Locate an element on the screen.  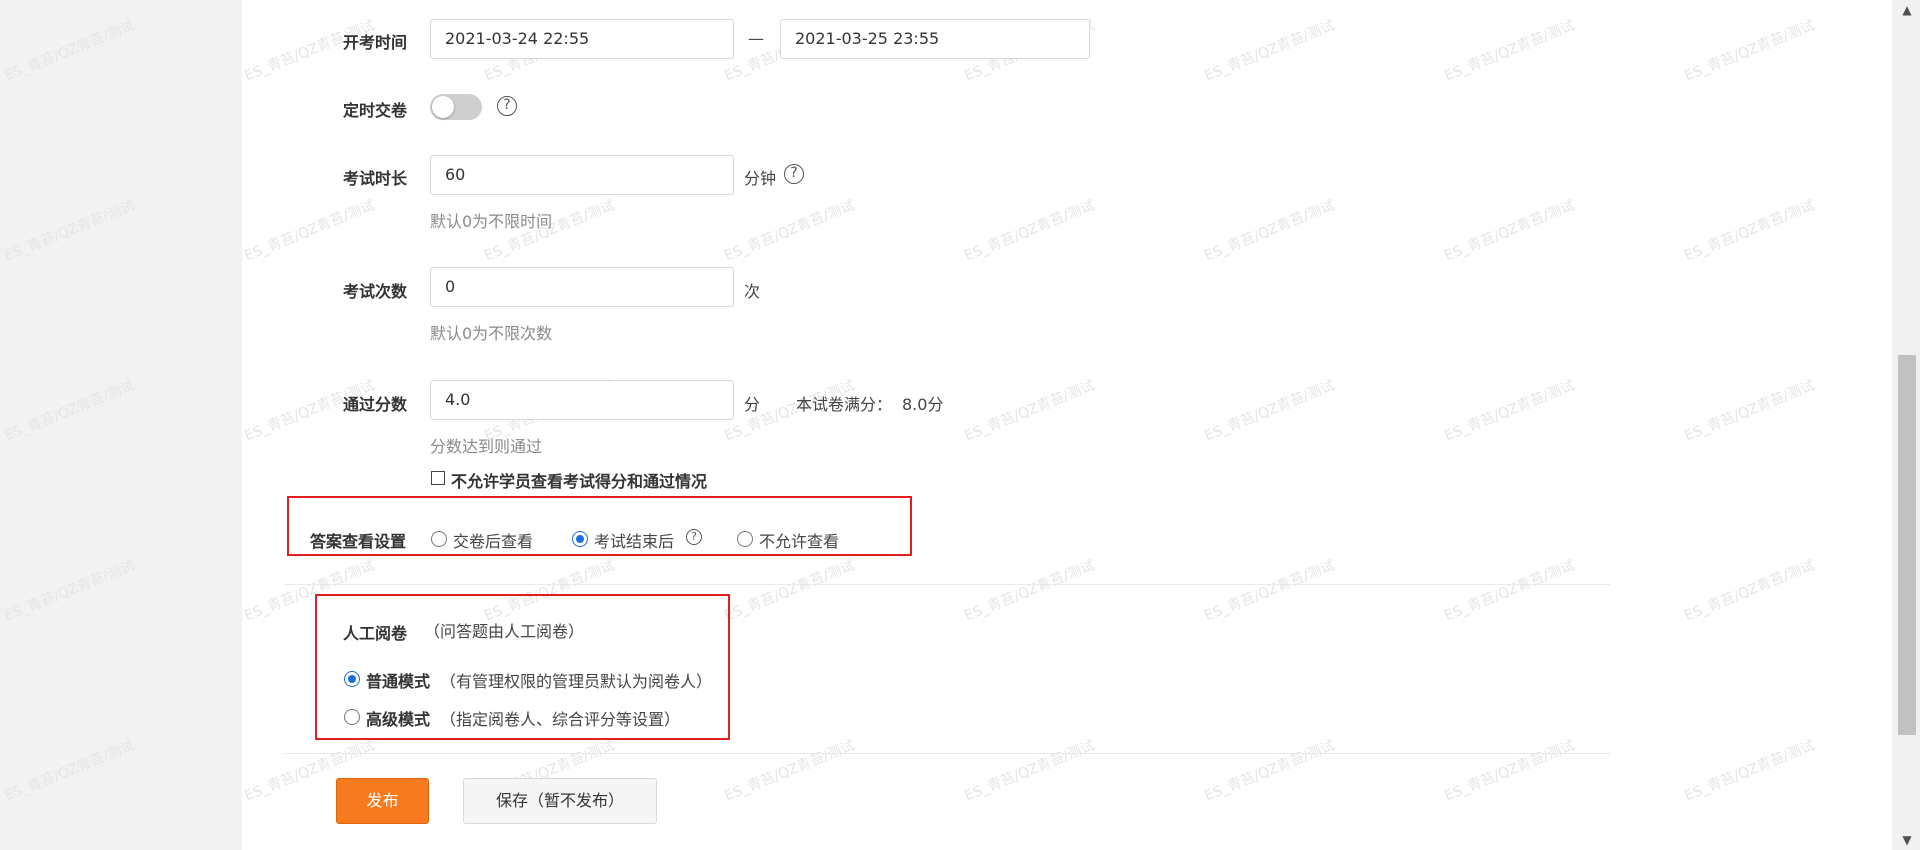
exam-start-input: 2021-03-24 22:55 is located at coordinates (582, 39).